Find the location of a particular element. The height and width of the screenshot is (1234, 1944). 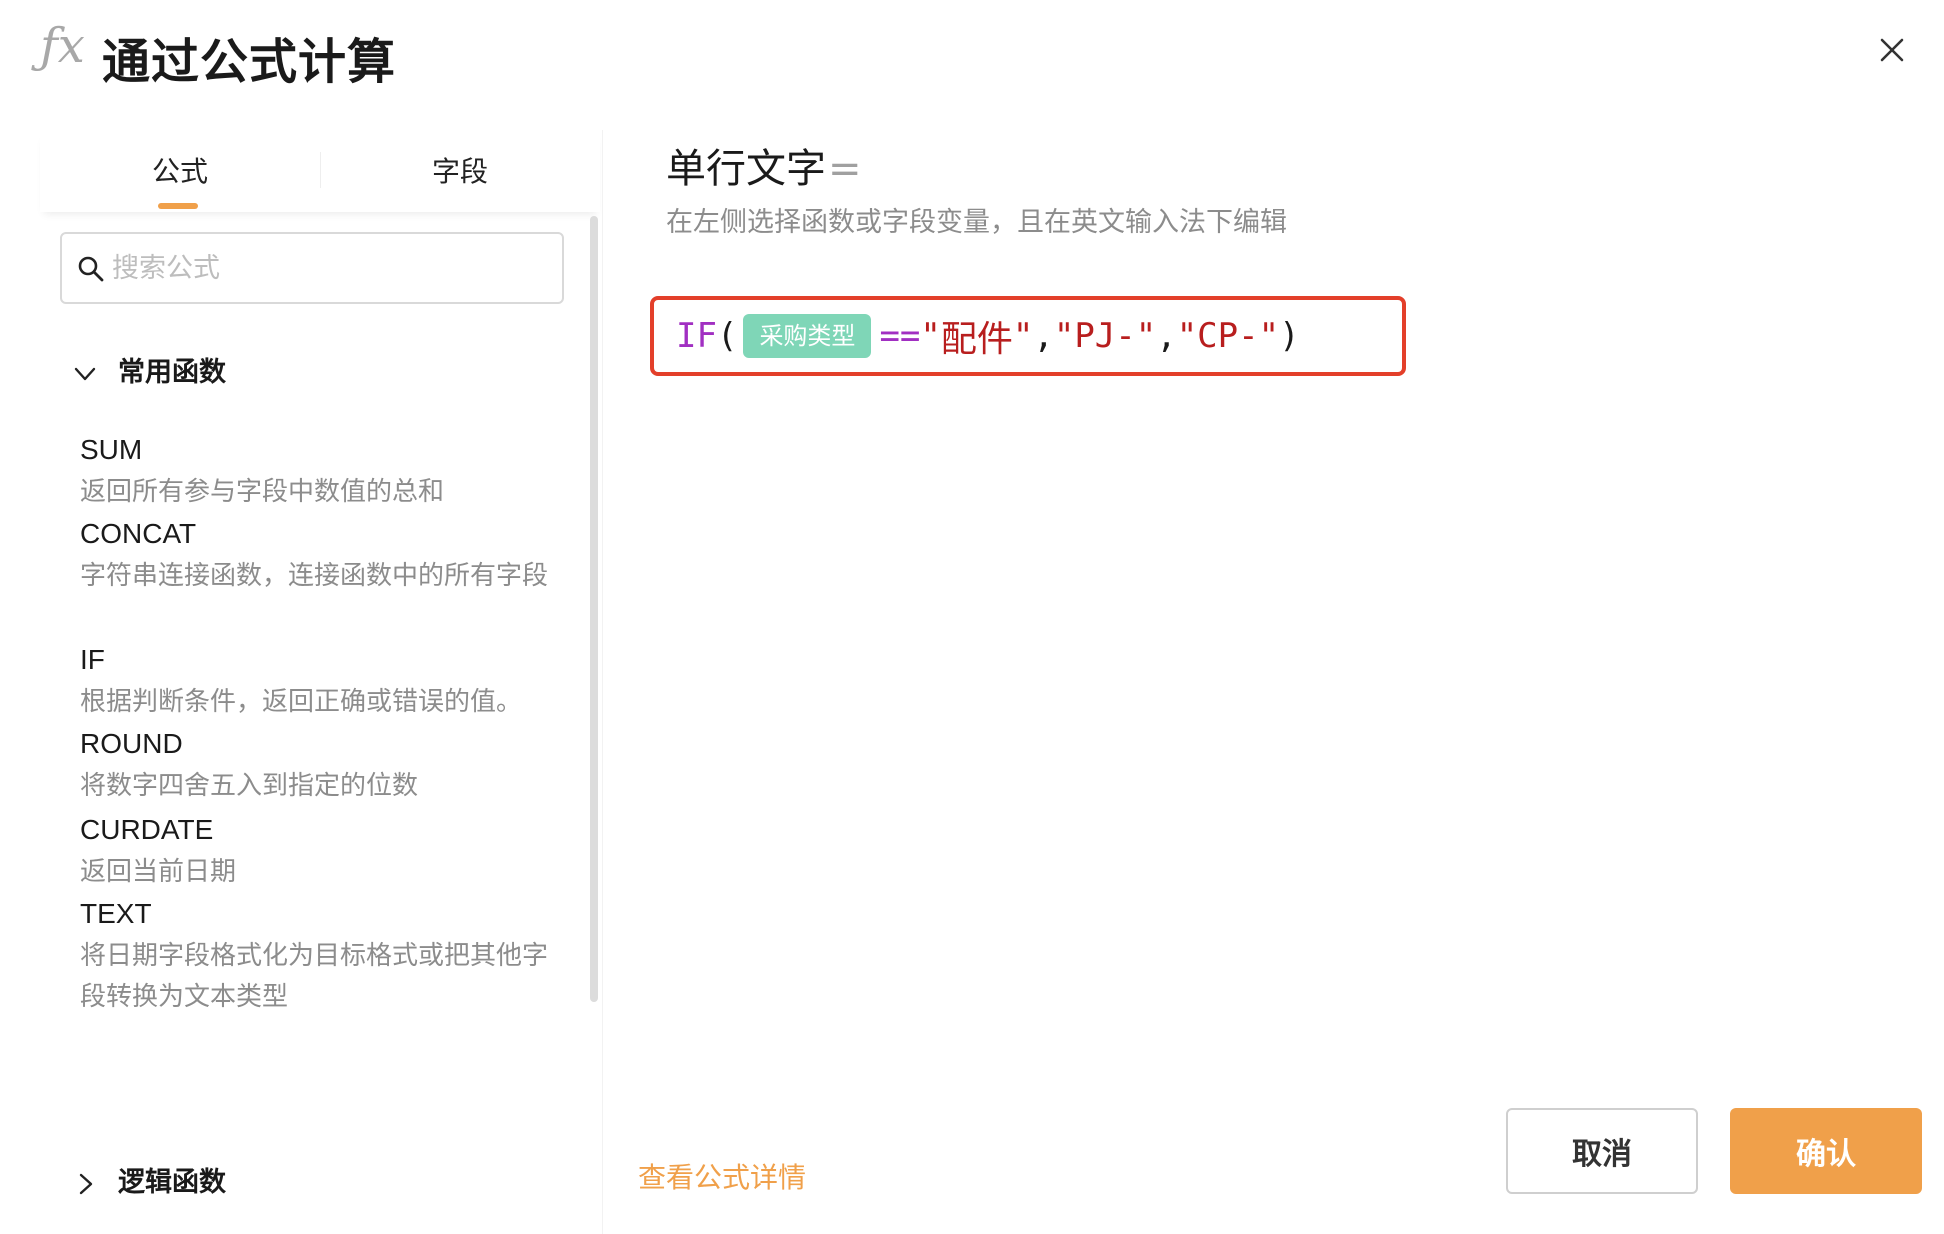

group-label: 常用函数 is located at coordinates (172, 372).